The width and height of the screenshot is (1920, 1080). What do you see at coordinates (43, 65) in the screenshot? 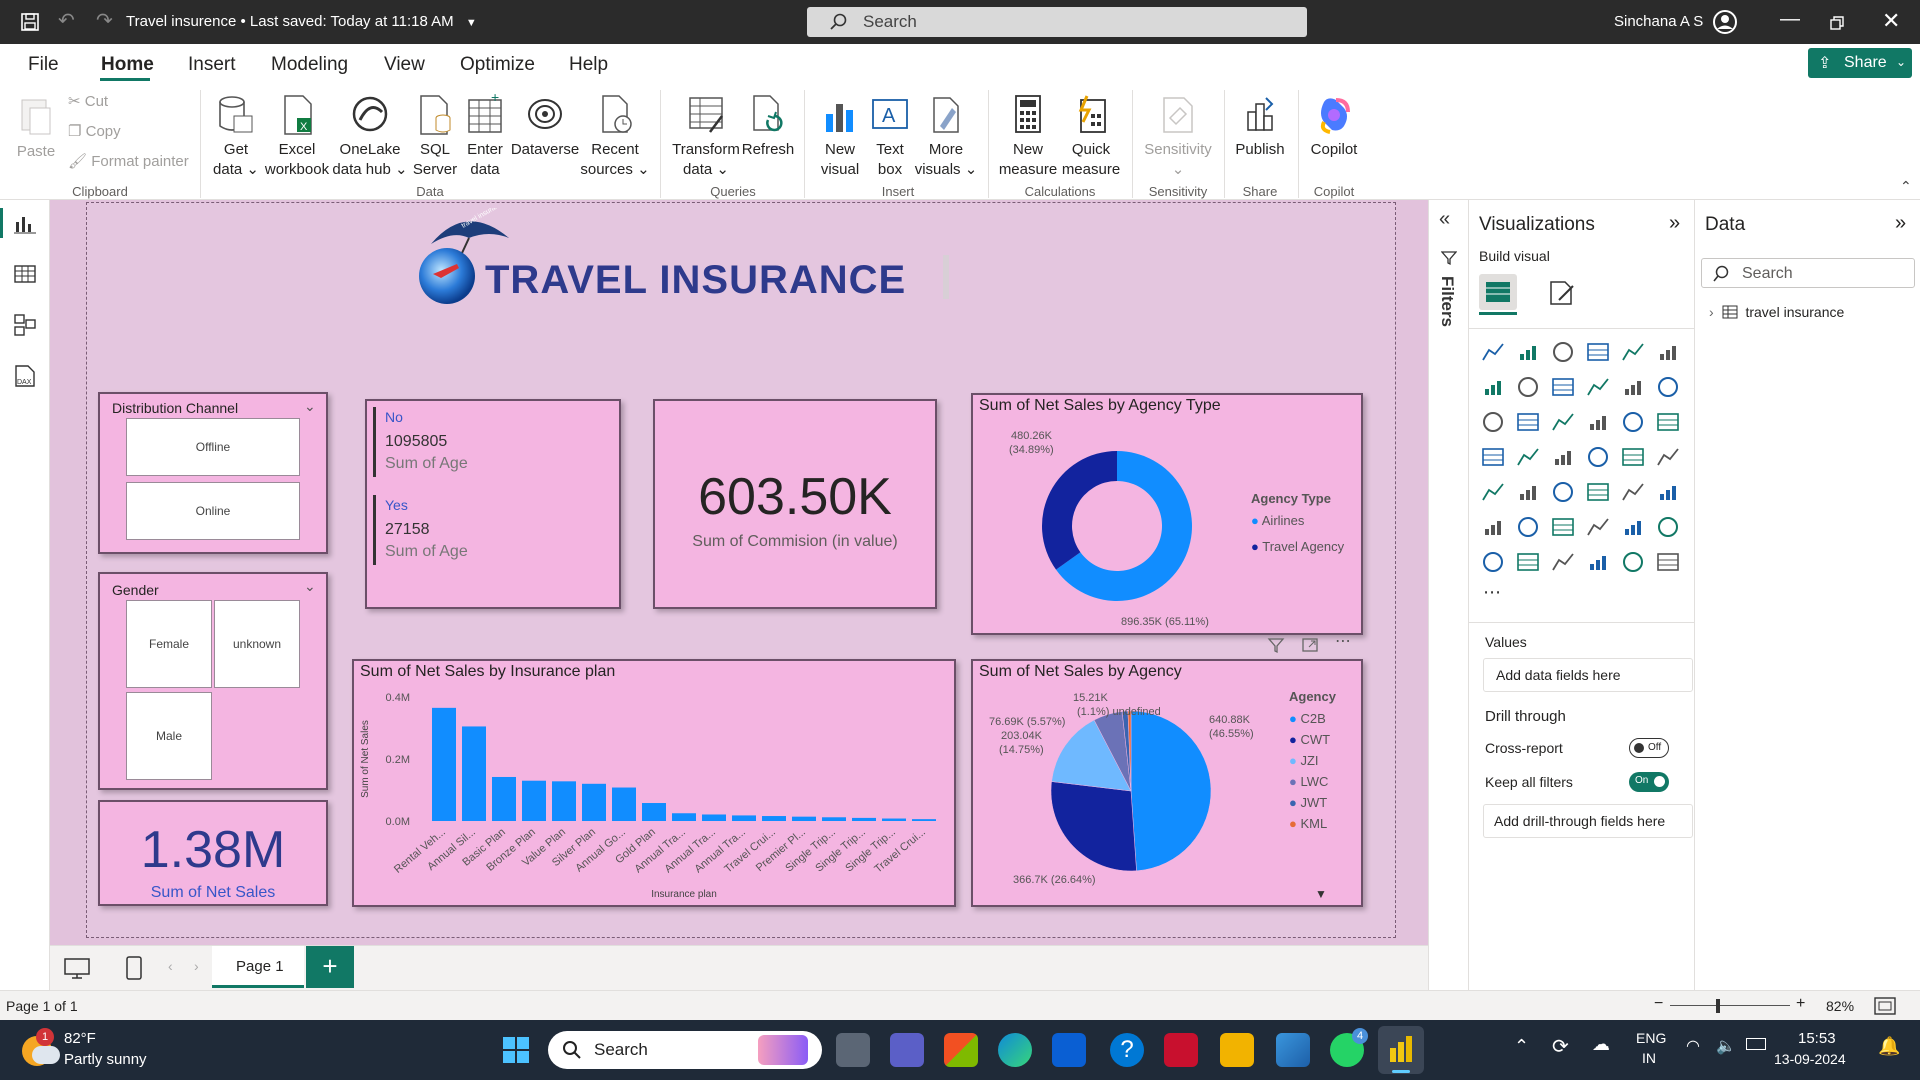
I see `tab-file: File` at bounding box center [43, 65].